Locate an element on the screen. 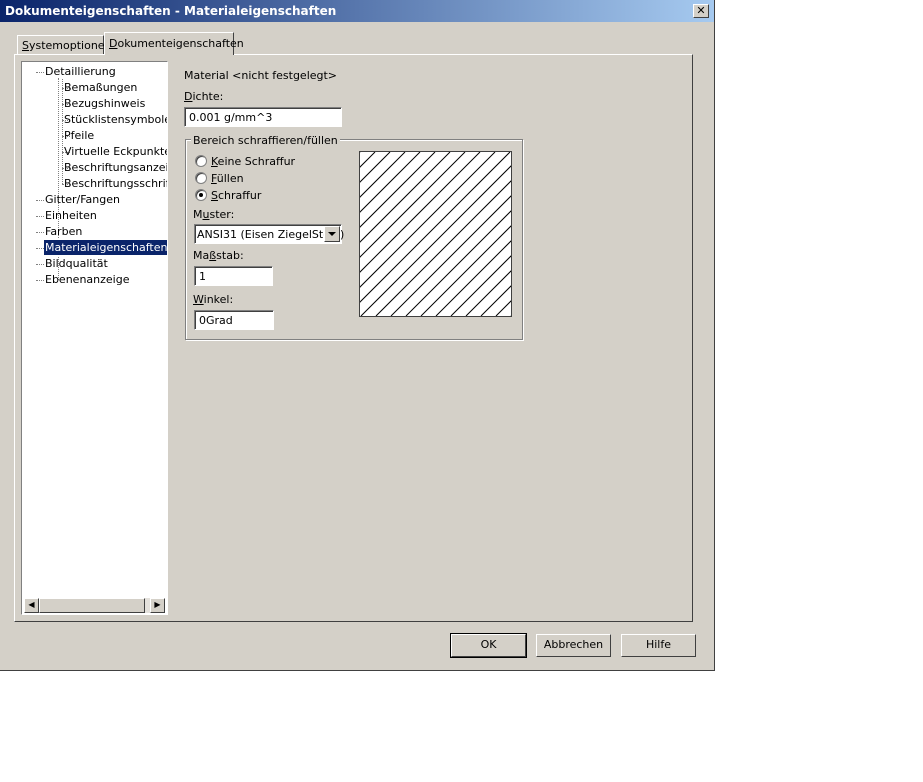  pattern-label-pre: M is located at coordinates (198, 214).